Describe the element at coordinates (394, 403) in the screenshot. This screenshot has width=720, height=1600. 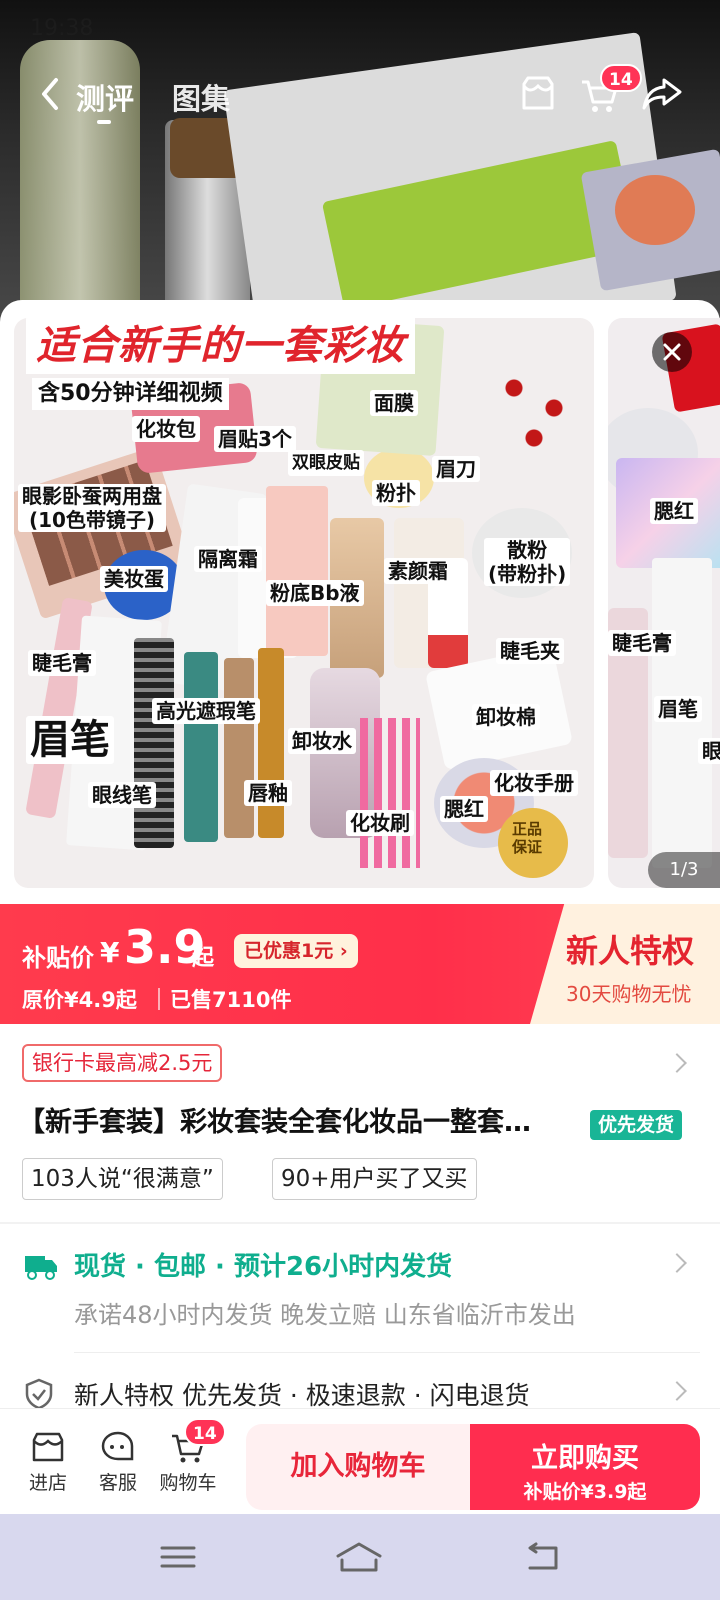
I see `label-mask: 面膜` at that location.